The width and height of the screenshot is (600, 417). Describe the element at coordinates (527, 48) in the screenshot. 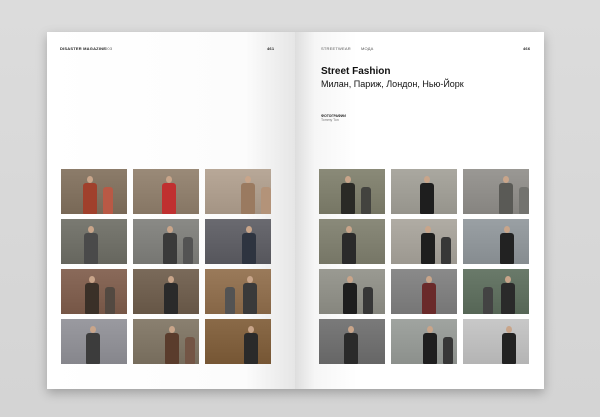

I see `page-number-right: 466` at that location.